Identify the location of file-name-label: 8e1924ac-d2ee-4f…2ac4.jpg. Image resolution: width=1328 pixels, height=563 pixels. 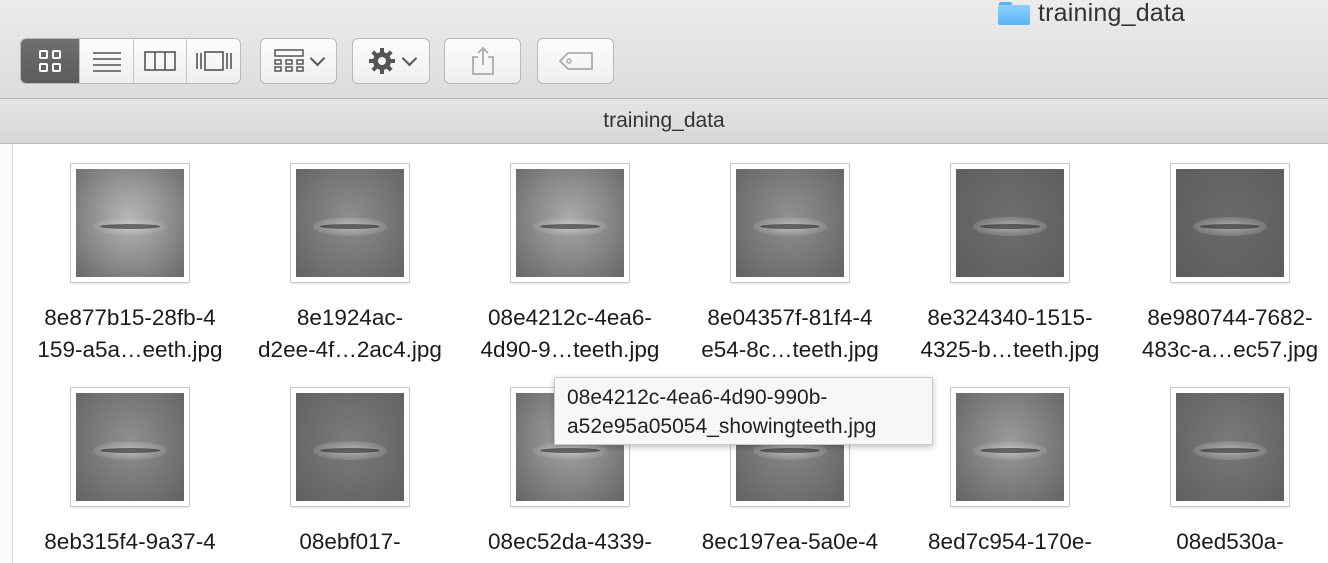
(350, 334).